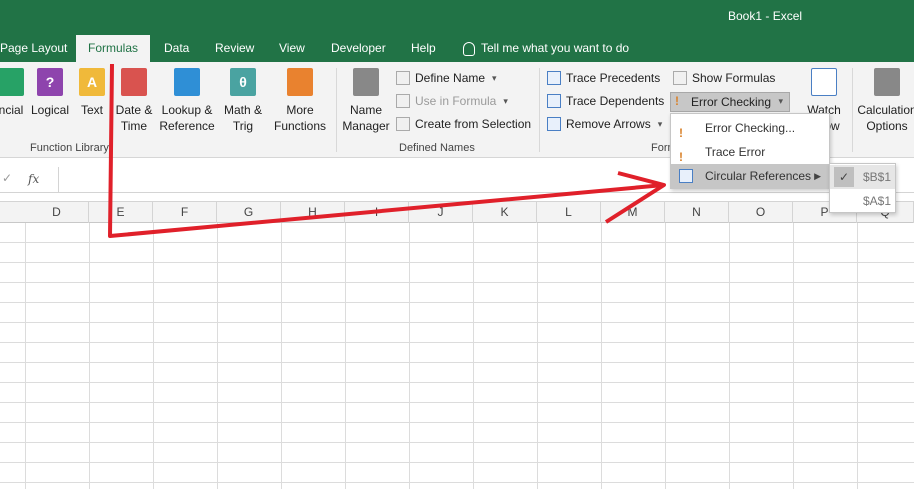 The width and height of the screenshot is (914, 489). I want to click on trace-dependents-label: Trace Dependents, so click(615, 101).